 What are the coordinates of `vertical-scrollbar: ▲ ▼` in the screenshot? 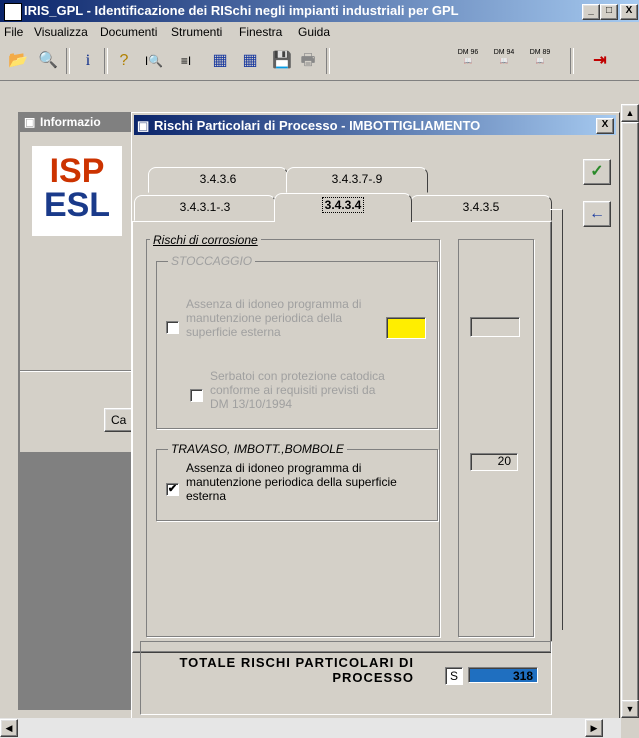 It's located at (630, 411).